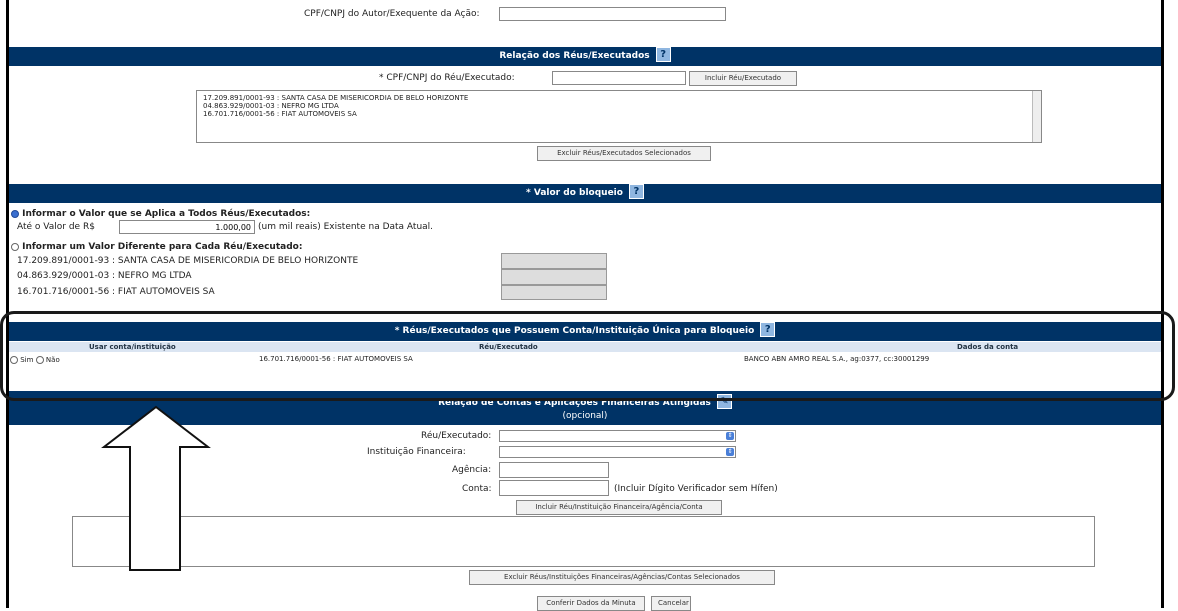 This screenshot has width=1178, height=611. Describe the element at coordinates (156, 488) in the screenshot. I see `up-arrow-icon` at that location.